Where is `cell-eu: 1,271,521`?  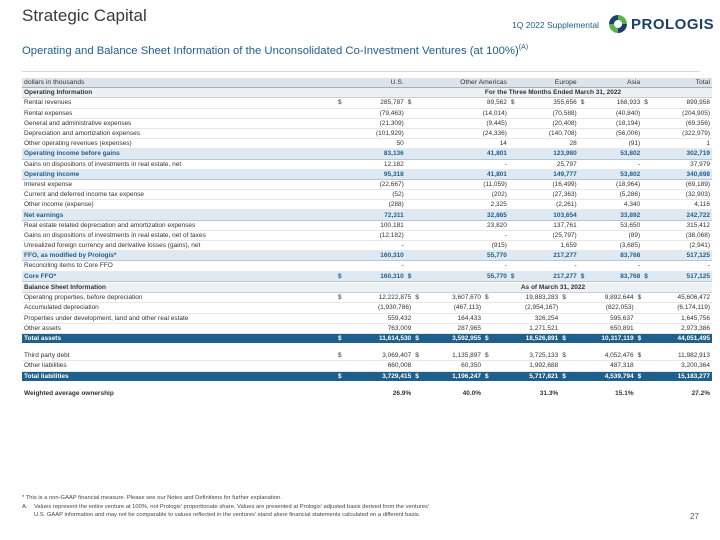
cell-eu: 1,271,521 is located at coordinates (529, 328).